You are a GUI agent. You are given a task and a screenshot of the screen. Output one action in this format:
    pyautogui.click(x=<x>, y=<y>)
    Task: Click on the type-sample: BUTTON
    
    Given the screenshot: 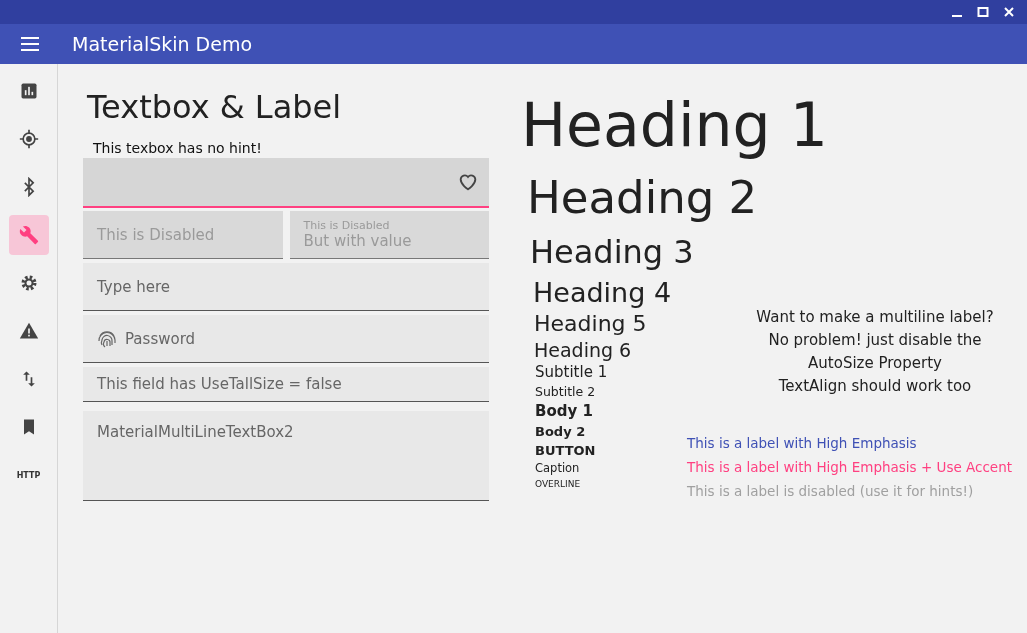 What is the action you would take?
    pyautogui.click(x=566, y=451)
    